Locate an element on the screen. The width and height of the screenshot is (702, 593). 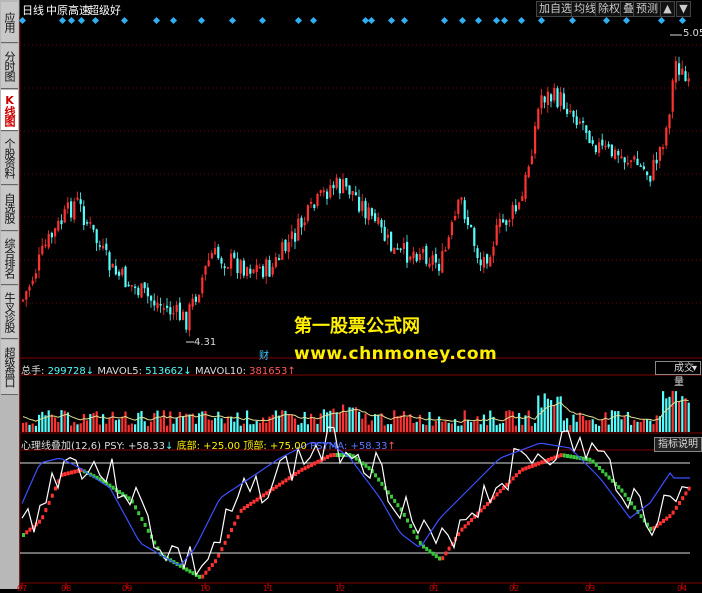
indicator-help-button: 指标说明 is located at coordinates (678, 444).